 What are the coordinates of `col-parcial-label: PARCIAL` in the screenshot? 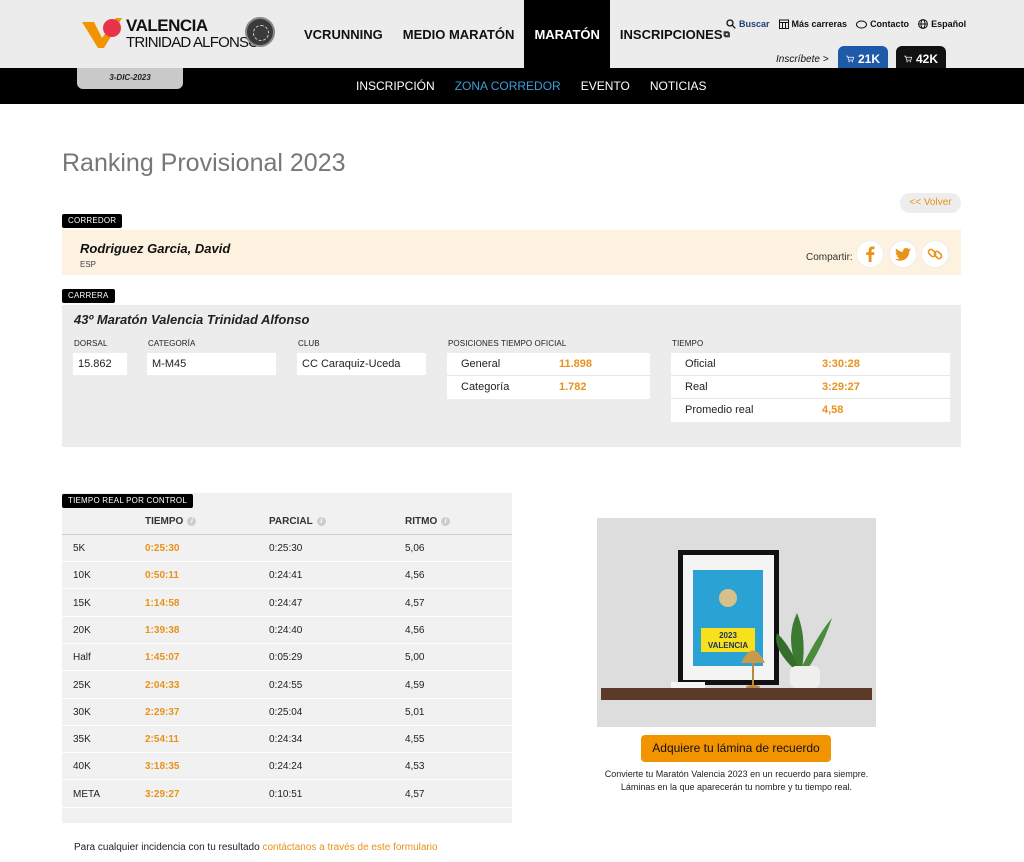 It's located at (291, 521).